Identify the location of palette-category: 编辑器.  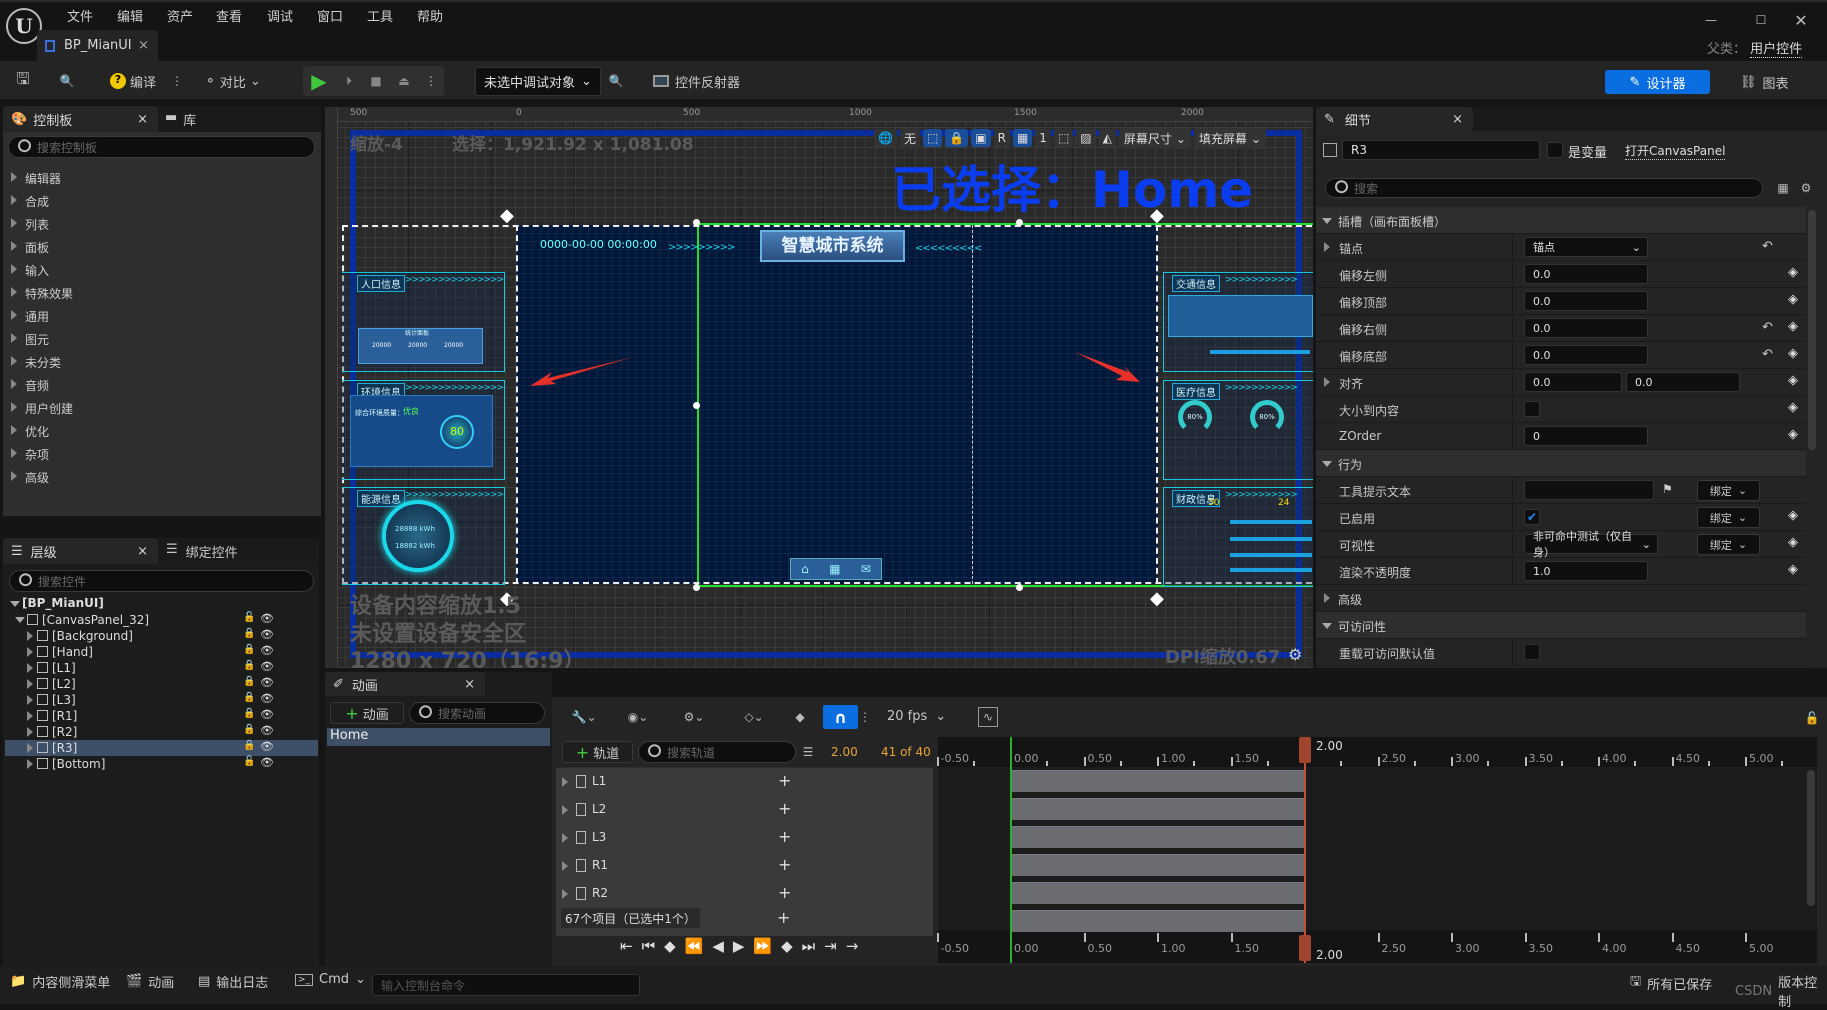
(162, 177).